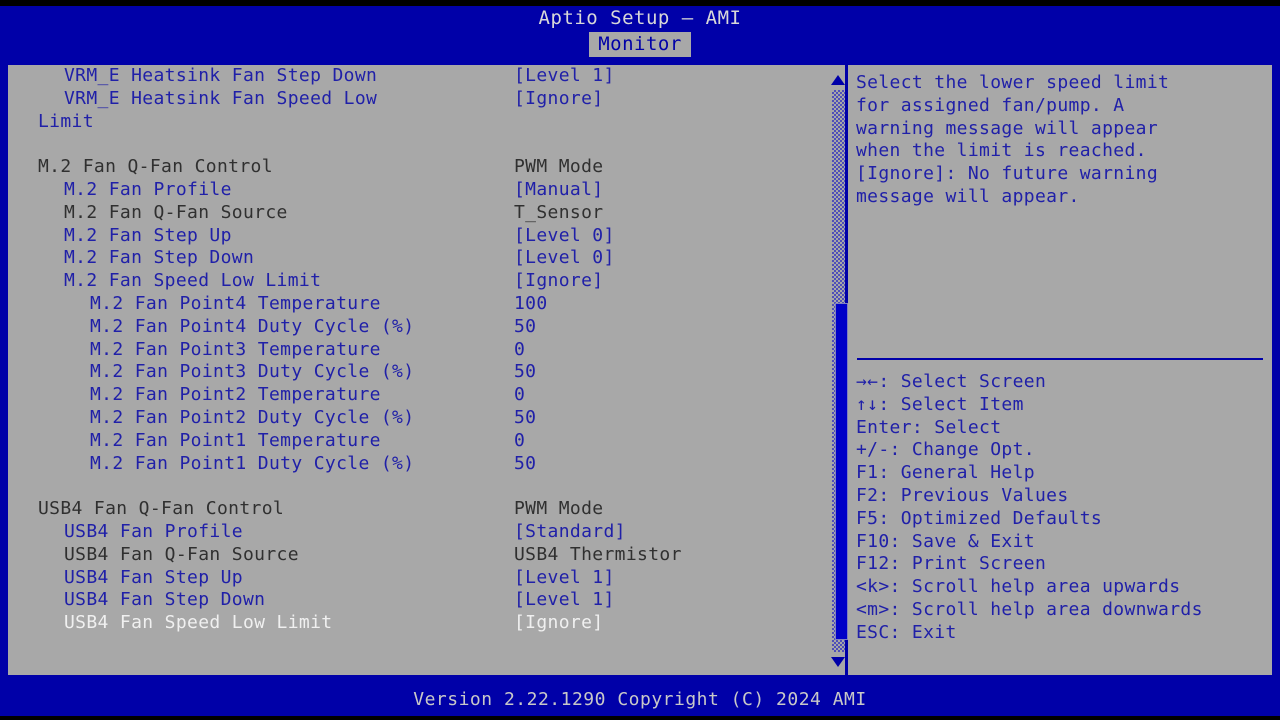 This screenshot has height=720, width=1280. Describe the element at coordinates (153, 531) in the screenshot. I see `option-label: USB4 Fan Profile` at that location.